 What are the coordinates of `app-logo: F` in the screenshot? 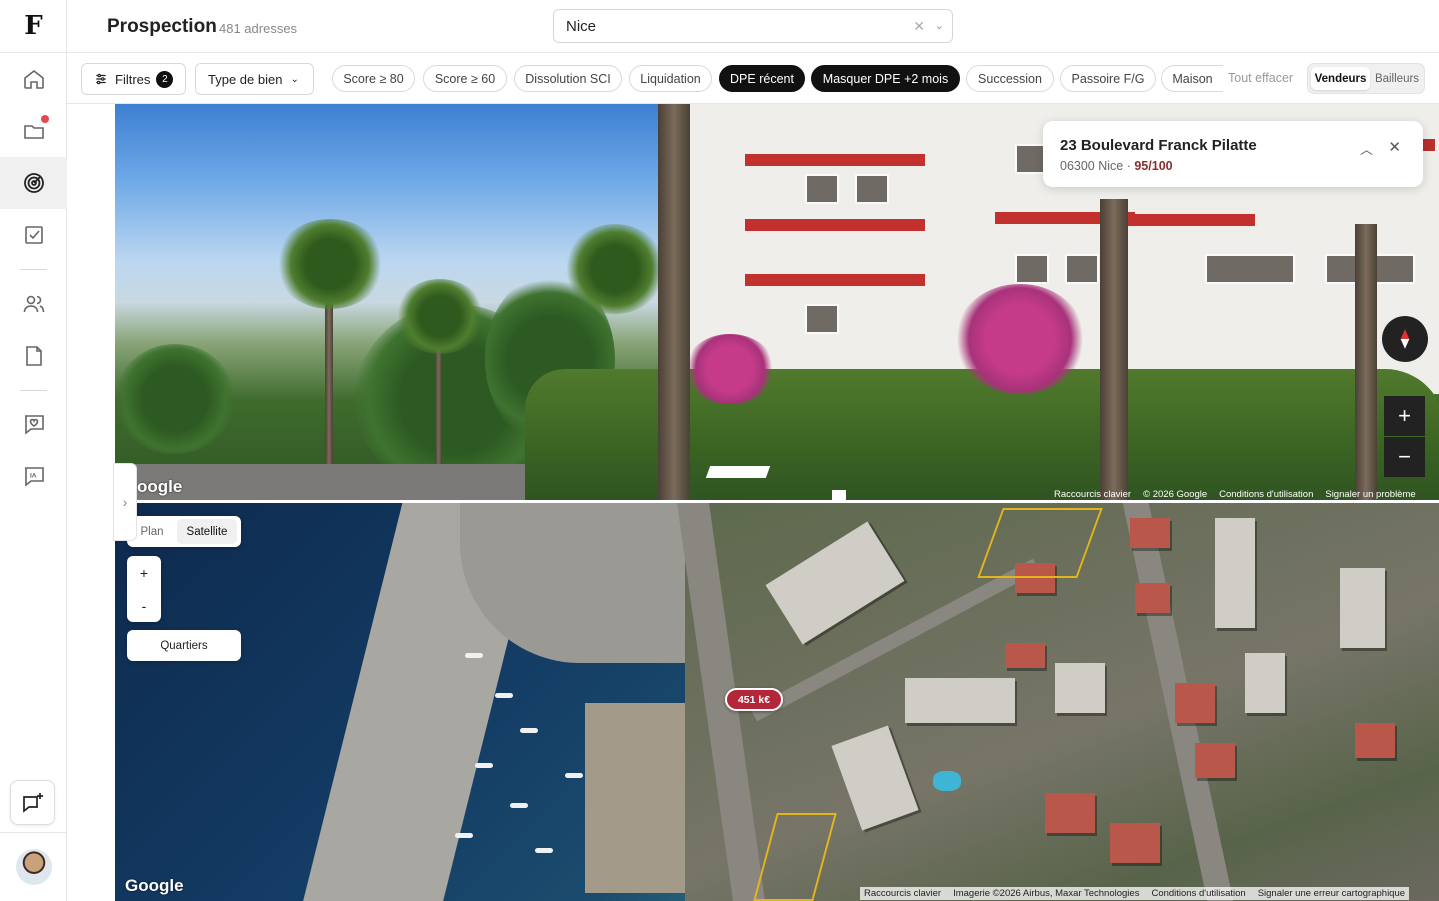 It's located at (33, 26).